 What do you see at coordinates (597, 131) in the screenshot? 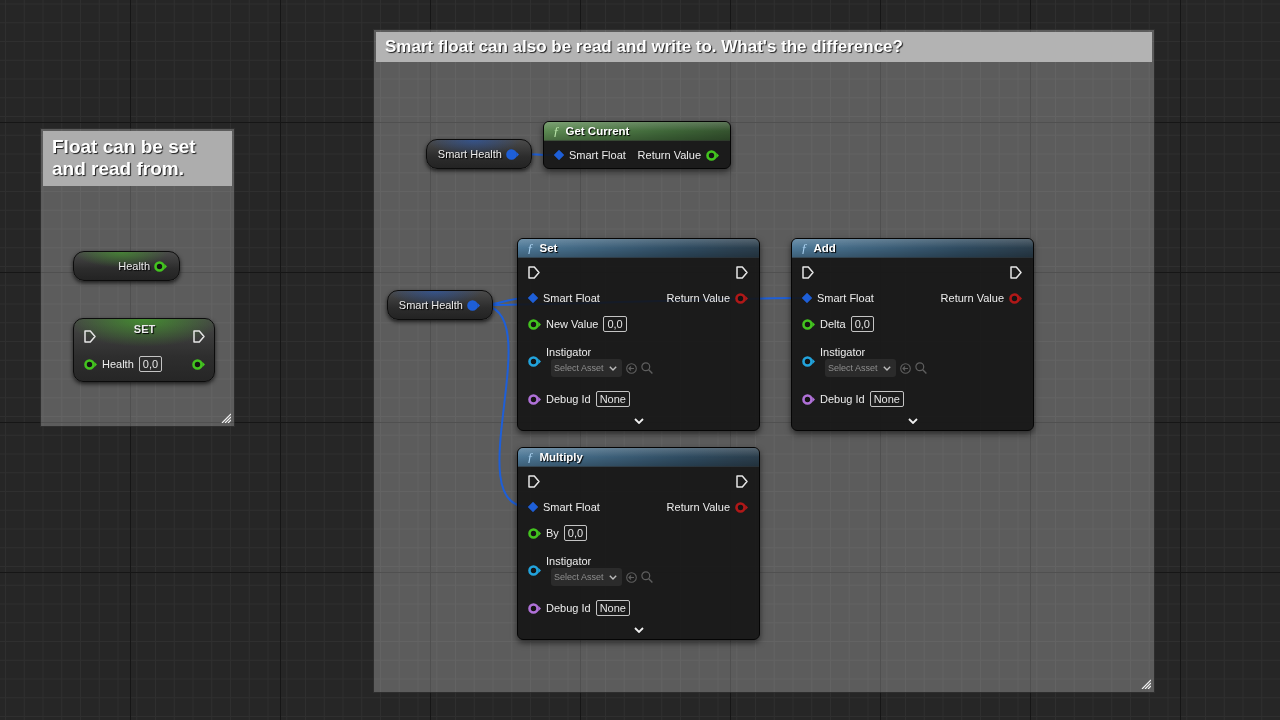
I see `node-title: Get Current` at bounding box center [597, 131].